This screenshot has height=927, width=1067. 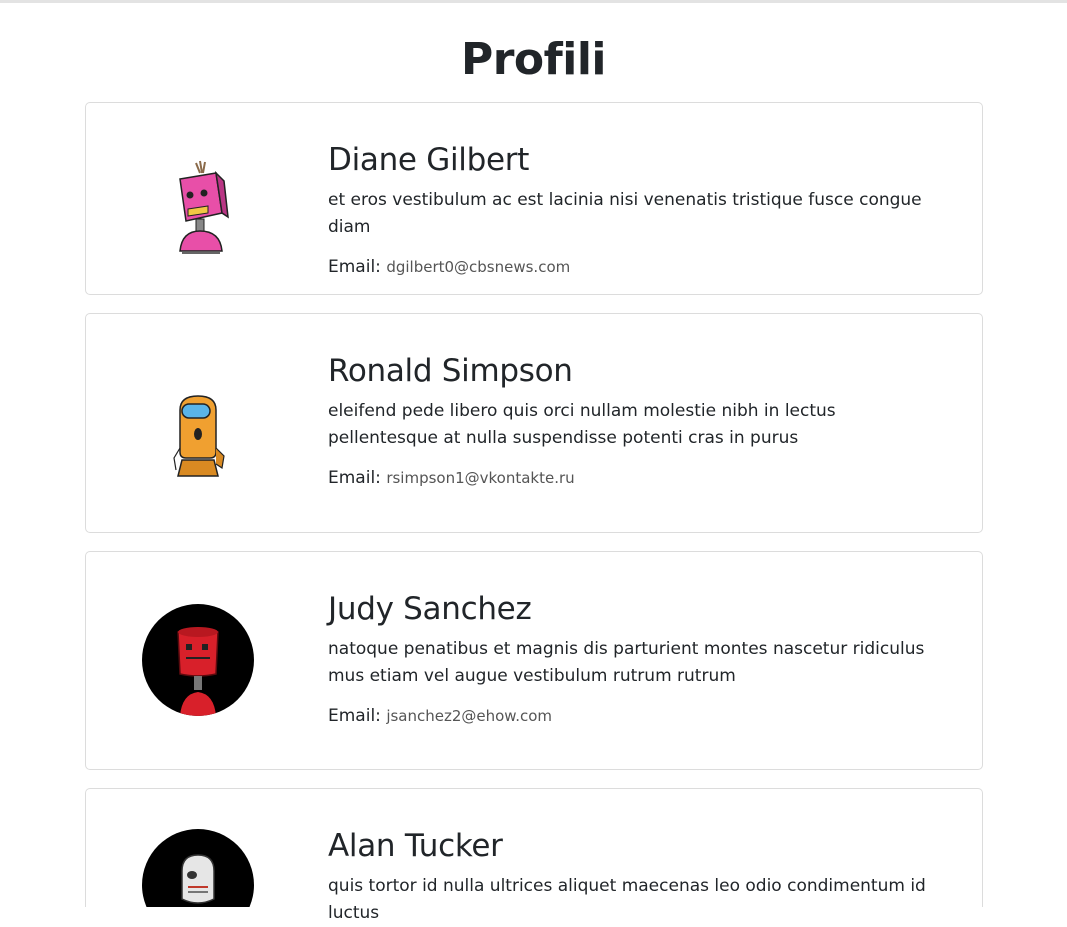 I want to click on email-value: rsimpson1@vkontakte.ru, so click(x=480, y=478).